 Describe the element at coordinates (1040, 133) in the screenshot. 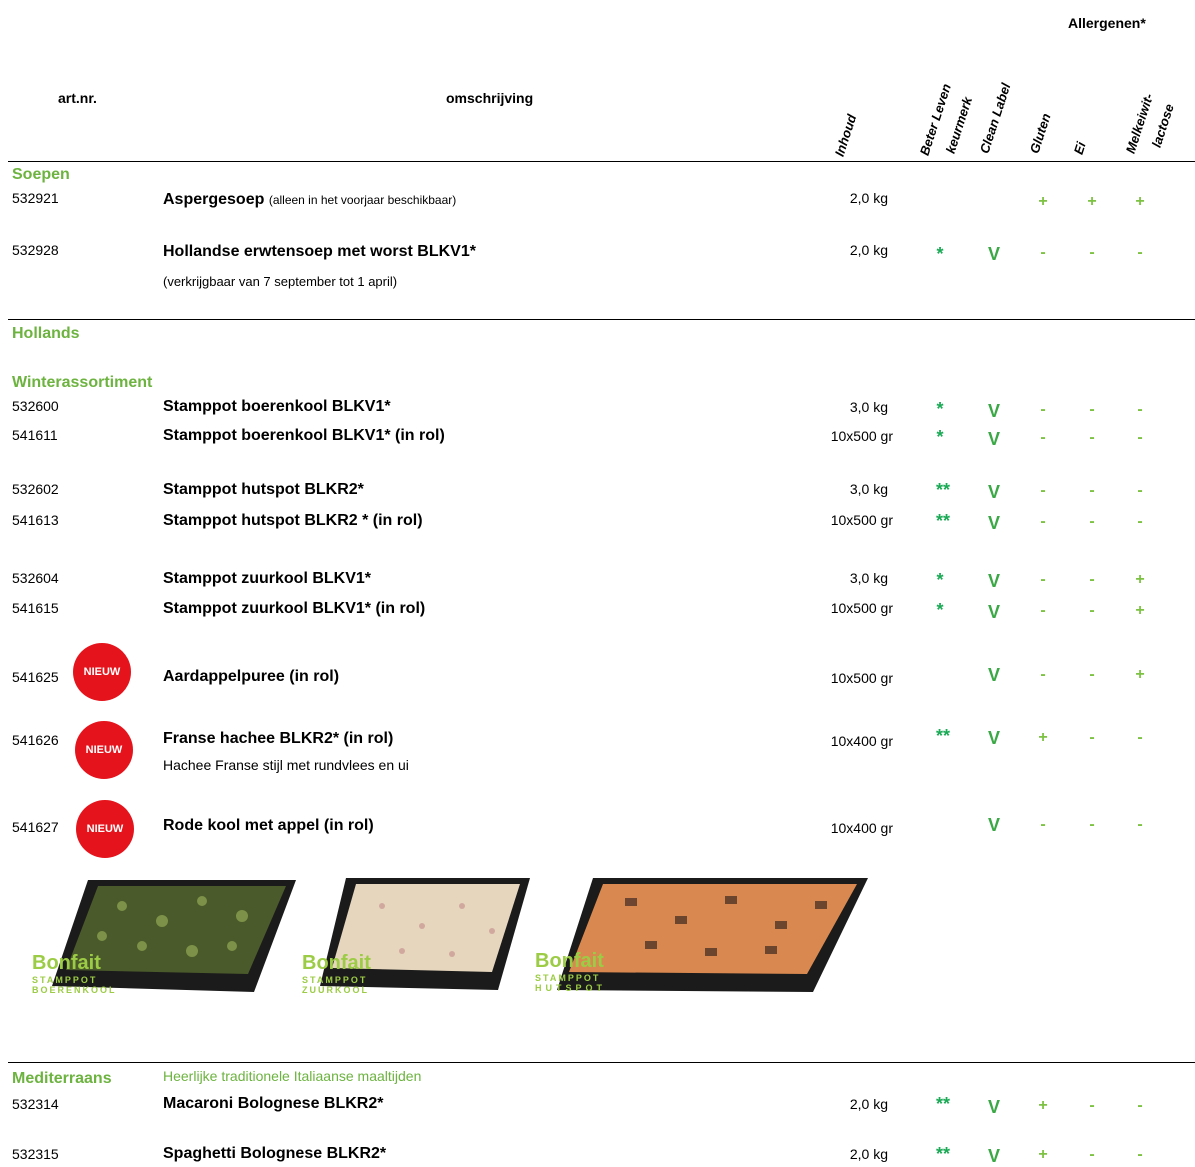

I see `column-gluten: Gluten` at that location.